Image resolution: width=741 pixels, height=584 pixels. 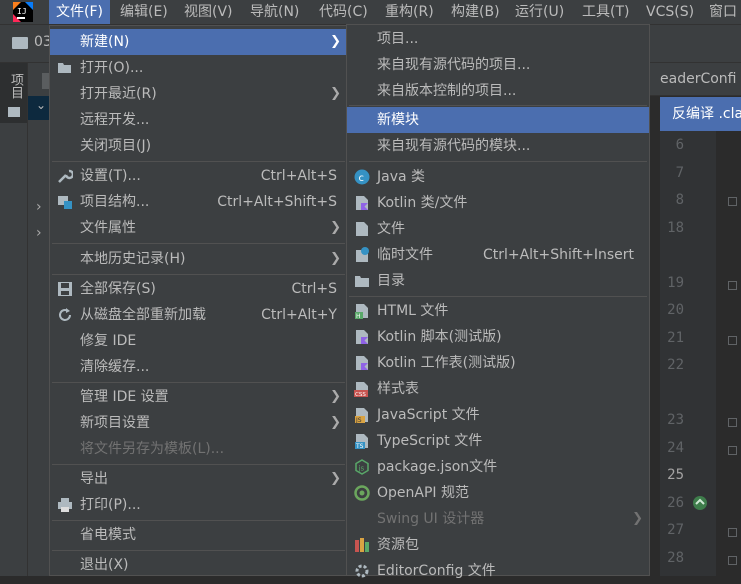 What do you see at coordinates (721, 12) in the screenshot?
I see `menu-window: 窗口` at bounding box center [721, 12].